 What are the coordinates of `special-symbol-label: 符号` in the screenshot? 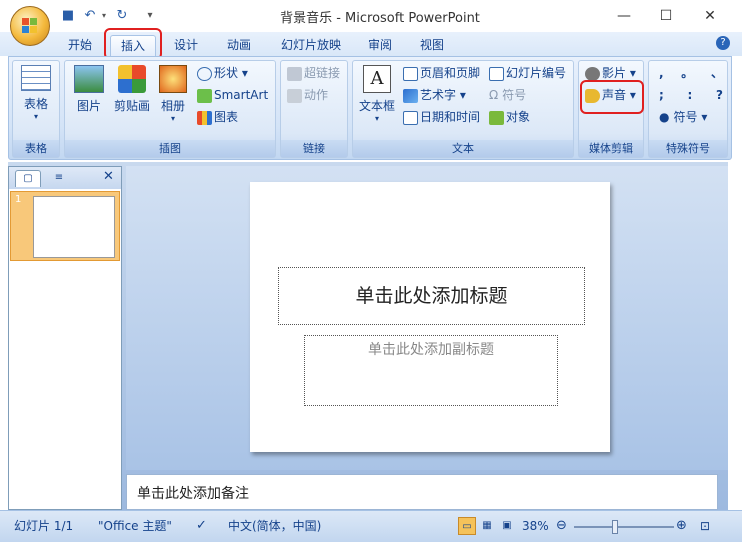 It's located at (685, 117).